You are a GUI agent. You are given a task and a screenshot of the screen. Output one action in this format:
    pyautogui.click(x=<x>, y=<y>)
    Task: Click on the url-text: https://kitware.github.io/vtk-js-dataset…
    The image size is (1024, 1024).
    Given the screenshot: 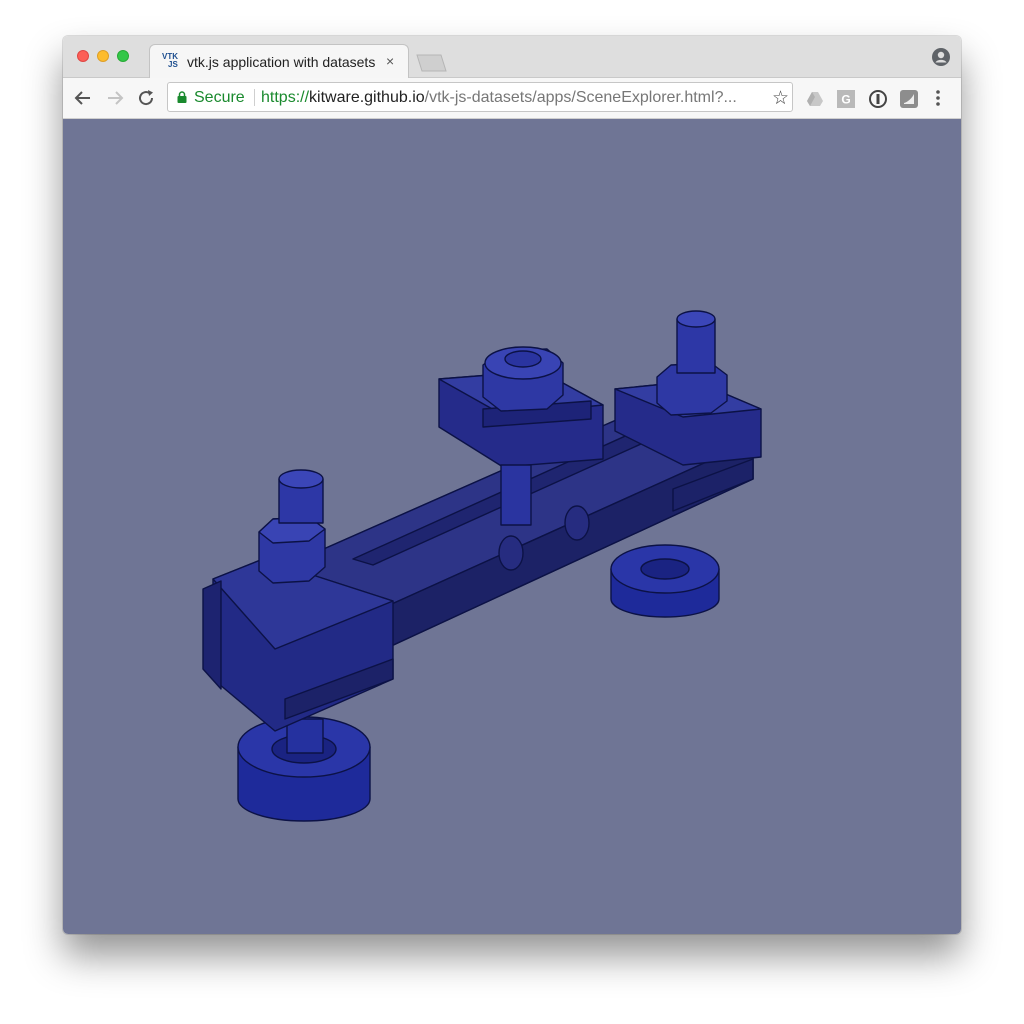 What is the action you would take?
    pyautogui.click(x=499, y=98)
    